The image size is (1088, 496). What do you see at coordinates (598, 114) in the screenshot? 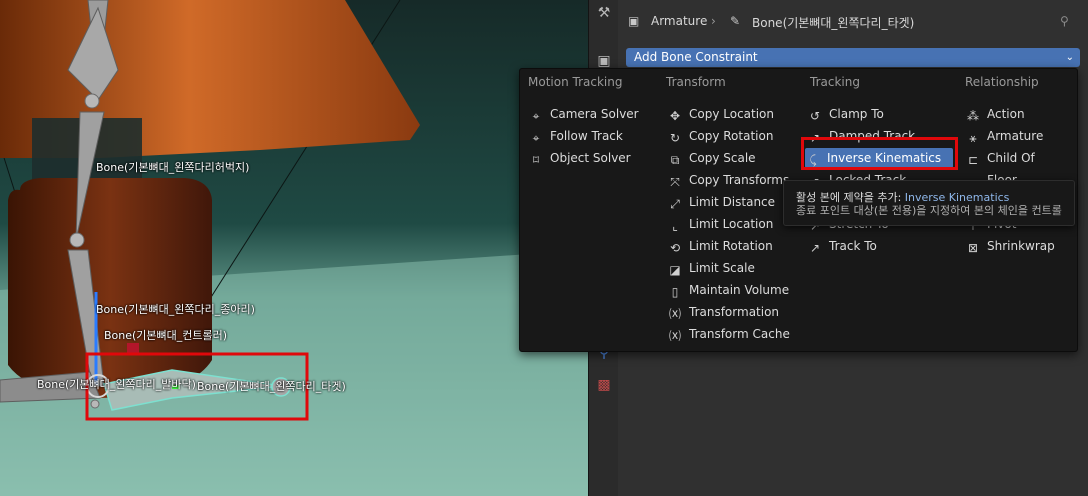
I see `menu-item-camera-solver: ⌖ Camera Solver` at bounding box center [598, 114].